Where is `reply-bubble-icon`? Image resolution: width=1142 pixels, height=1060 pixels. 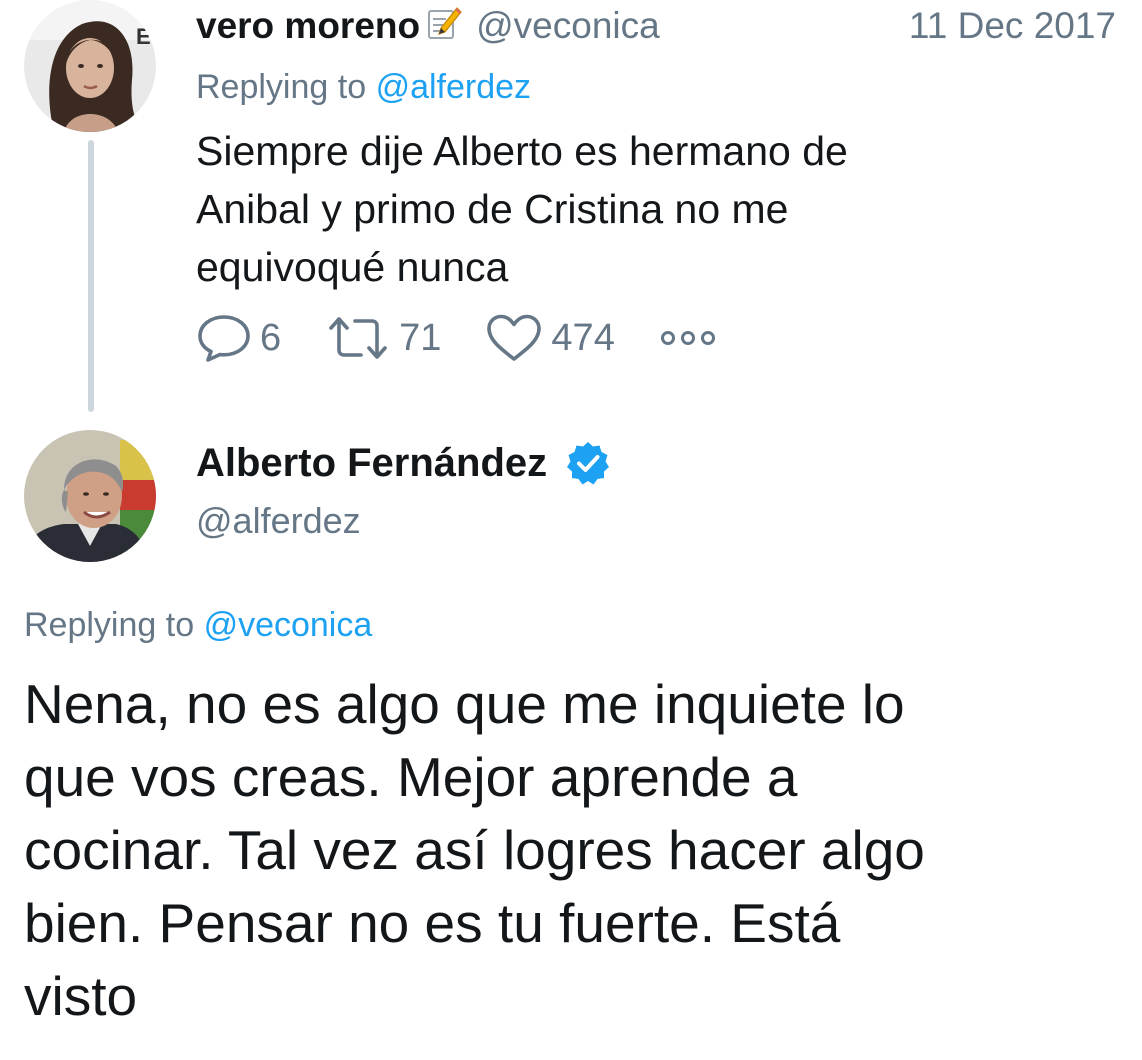 reply-bubble-icon is located at coordinates (224, 338).